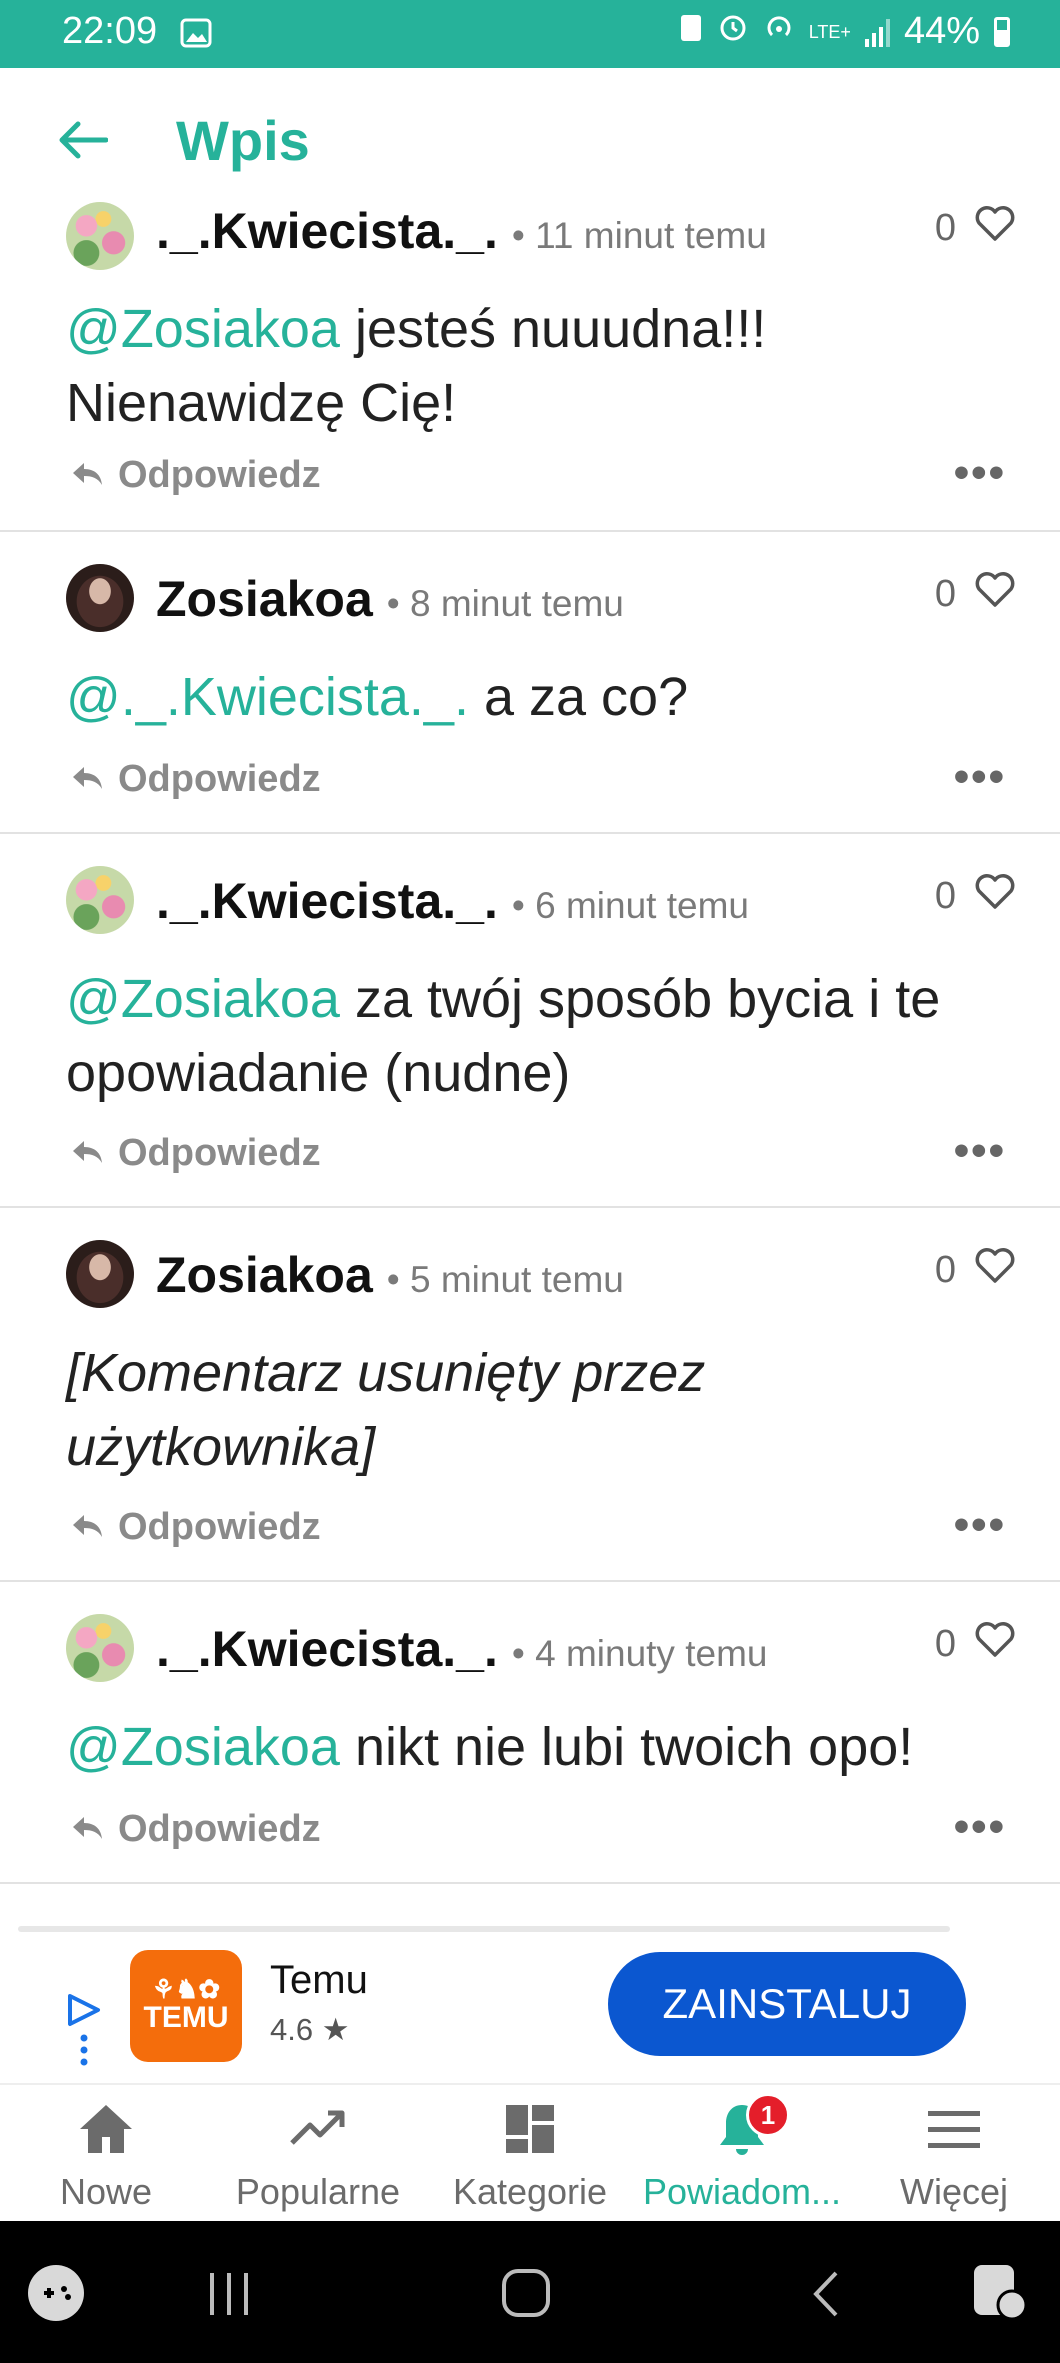 The height and width of the screenshot is (2363, 1060). What do you see at coordinates (733, 31) in the screenshot?
I see `alarm-icon` at bounding box center [733, 31].